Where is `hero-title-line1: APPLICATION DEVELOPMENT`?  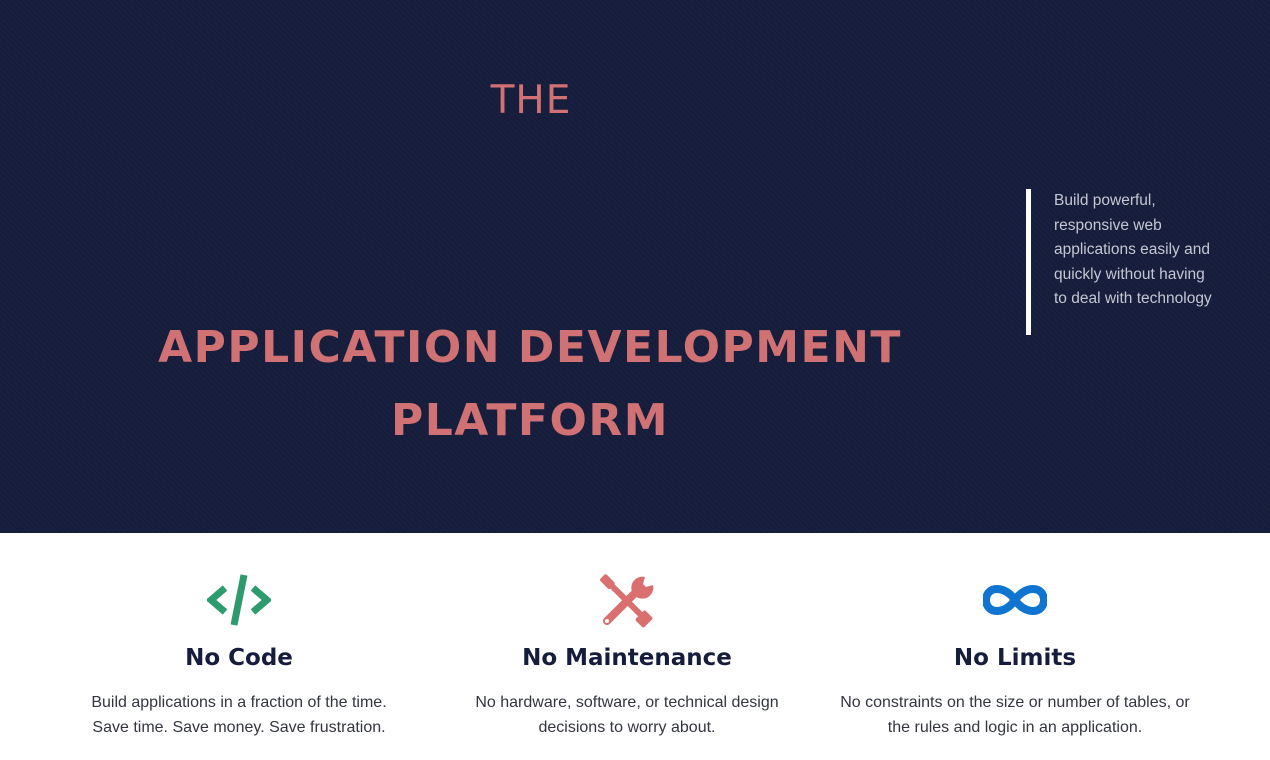 hero-title-line1: APPLICATION DEVELOPMENT is located at coordinates (530, 347).